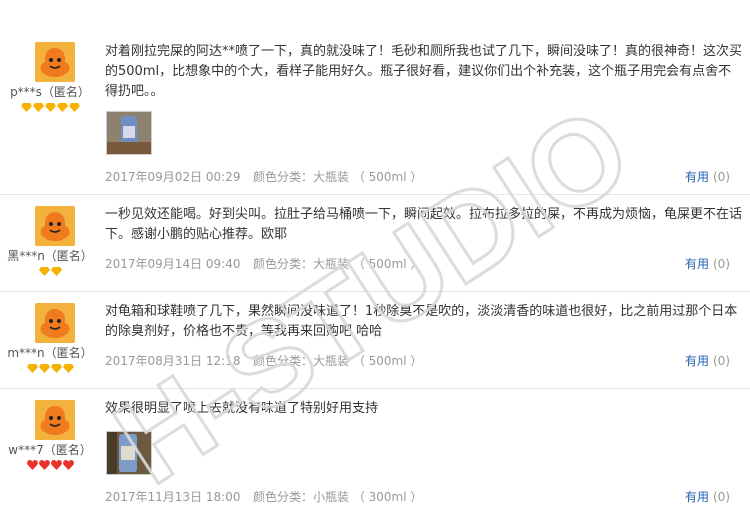 The height and width of the screenshot is (512, 750). What do you see at coordinates (173, 361) in the screenshot?
I see `review-date: 2017年08月31日 12:18` at bounding box center [173, 361].